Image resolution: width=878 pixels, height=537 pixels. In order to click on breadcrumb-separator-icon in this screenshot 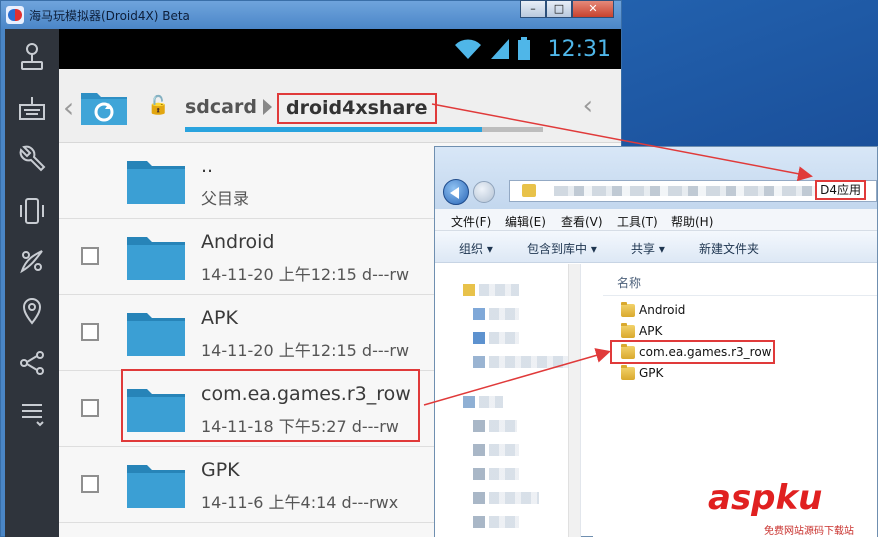, I will do `click(267, 107)`.